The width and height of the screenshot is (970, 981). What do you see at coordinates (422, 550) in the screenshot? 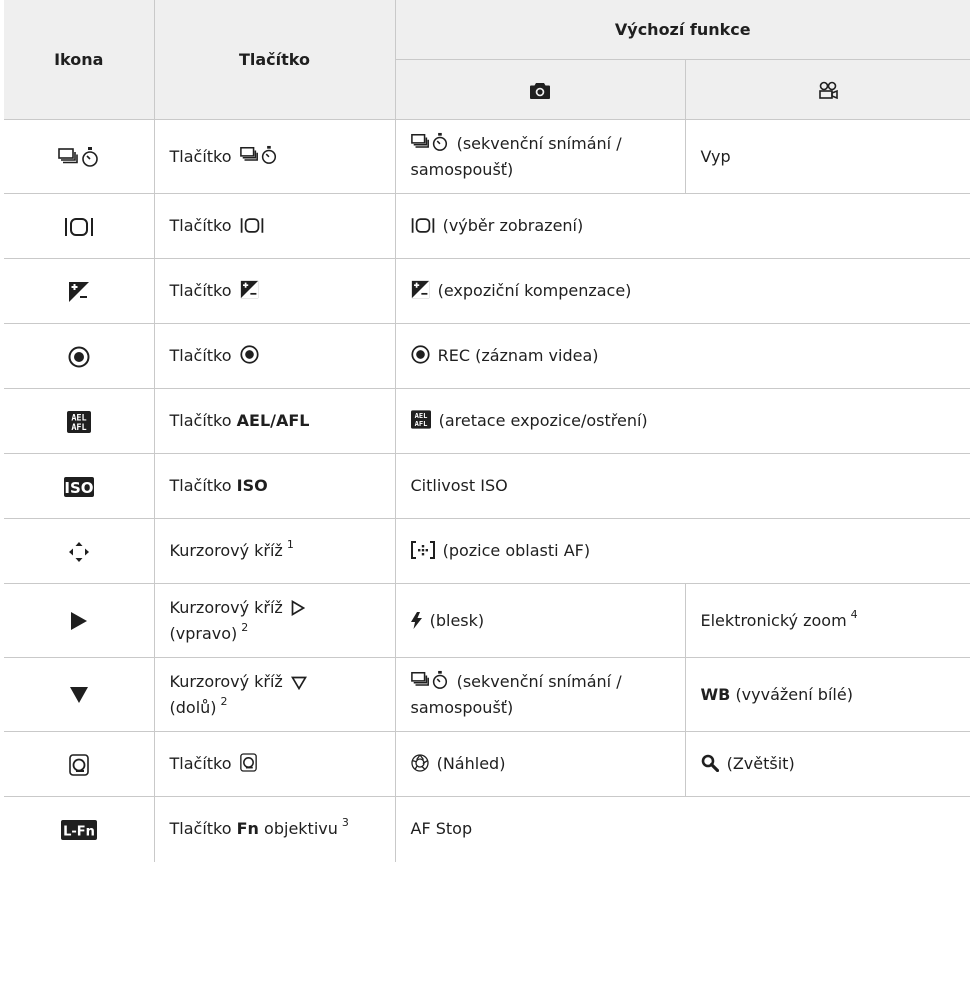
I see `af-area-icon` at bounding box center [422, 550].